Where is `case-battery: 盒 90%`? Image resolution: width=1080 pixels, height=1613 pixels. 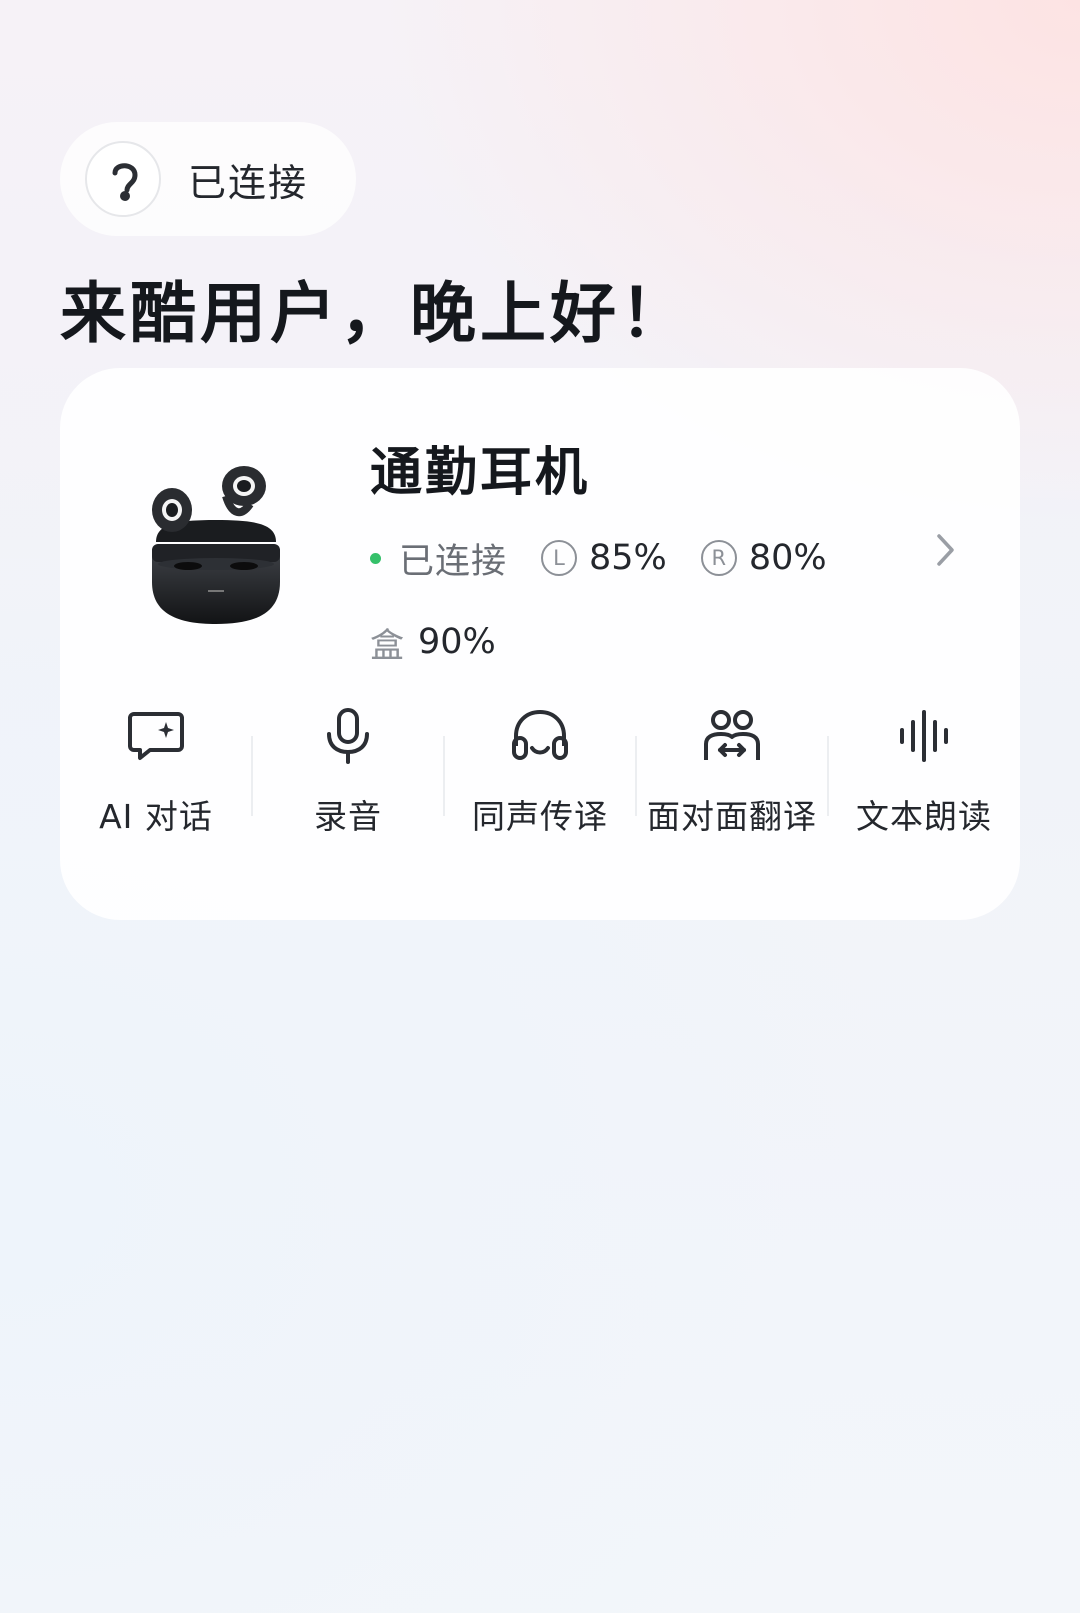
case-battery: 盒 90% is located at coordinates (433, 642).